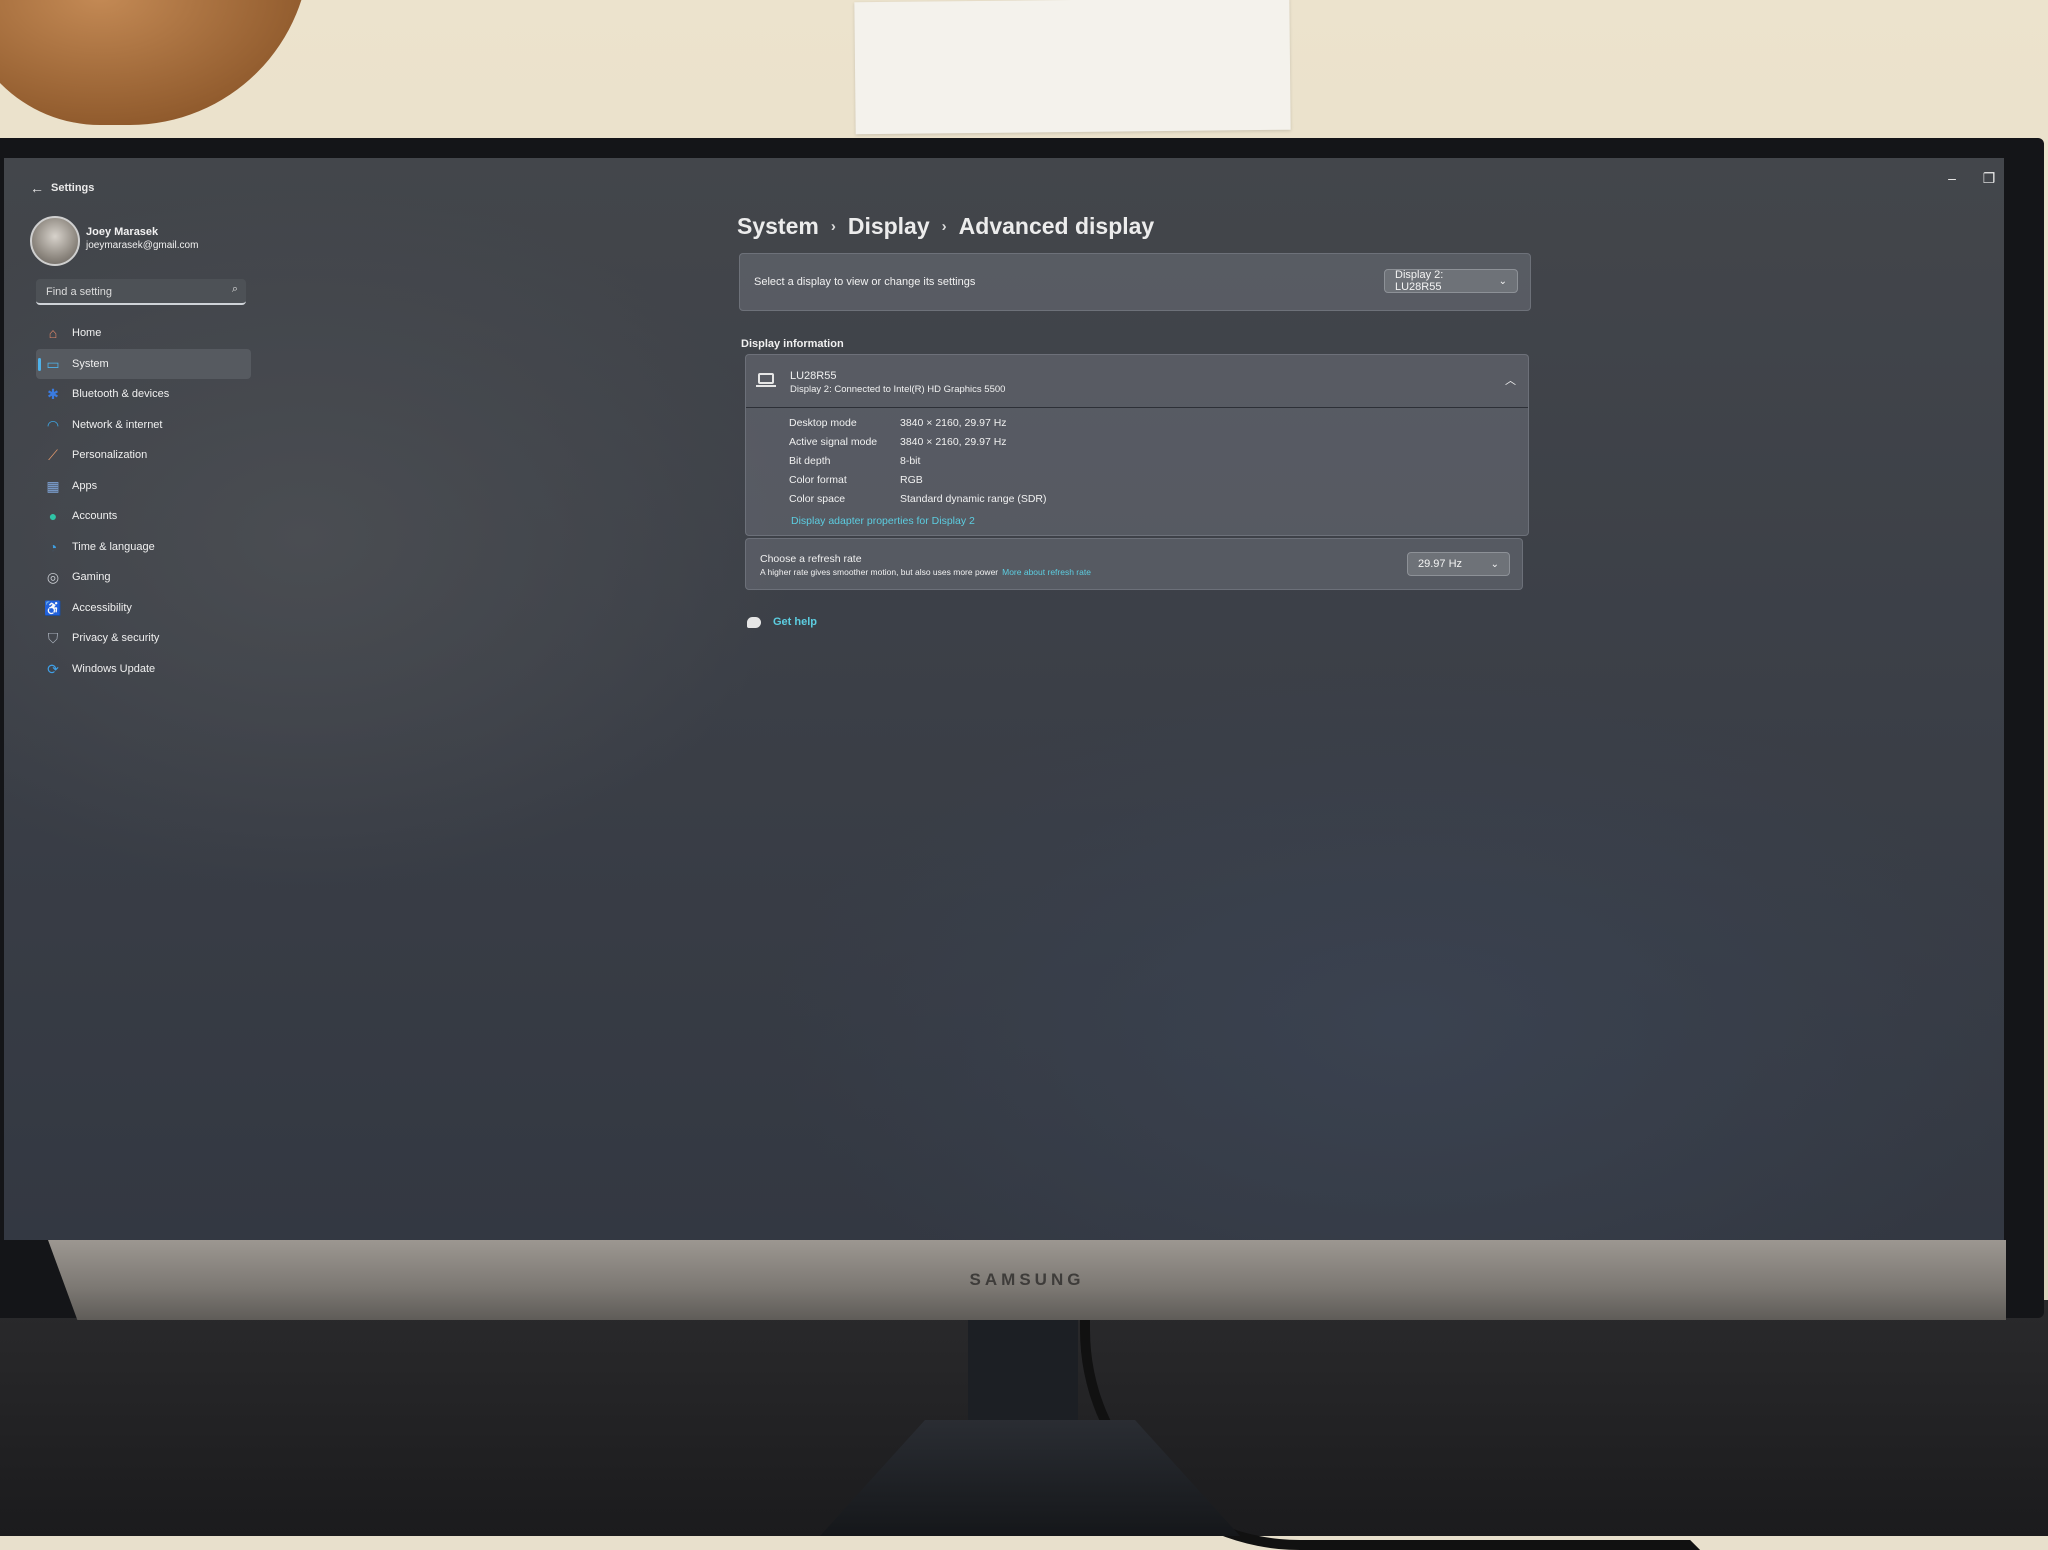 This screenshot has width=2048, height=1550. I want to click on adapter-properties-link: Display adapter properties for Display 2, so click(883, 521).